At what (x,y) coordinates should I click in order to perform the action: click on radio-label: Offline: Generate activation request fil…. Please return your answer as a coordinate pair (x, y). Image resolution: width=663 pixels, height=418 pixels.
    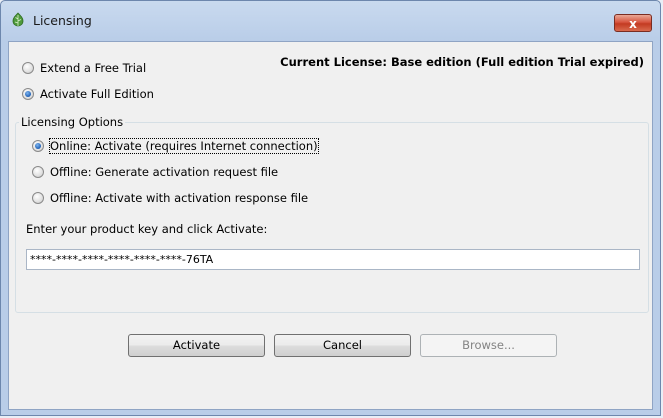
    Looking at the image, I should click on (164, 172).